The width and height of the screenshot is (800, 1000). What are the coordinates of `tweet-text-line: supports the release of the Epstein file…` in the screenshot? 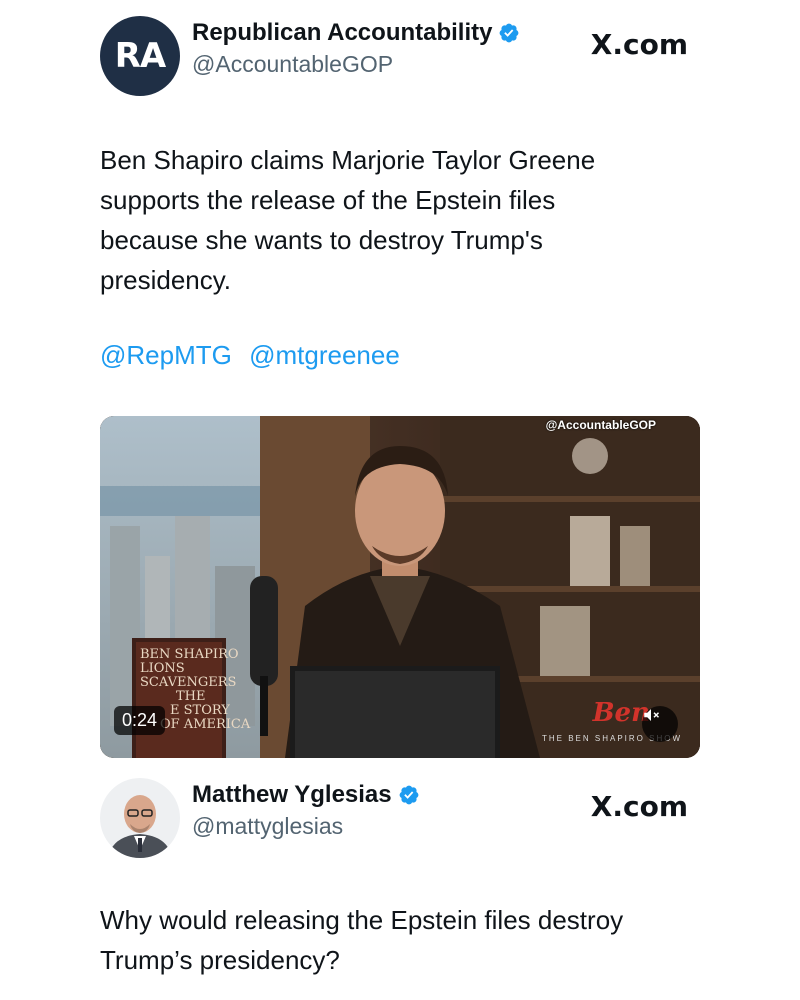 It's located at (328, 200).